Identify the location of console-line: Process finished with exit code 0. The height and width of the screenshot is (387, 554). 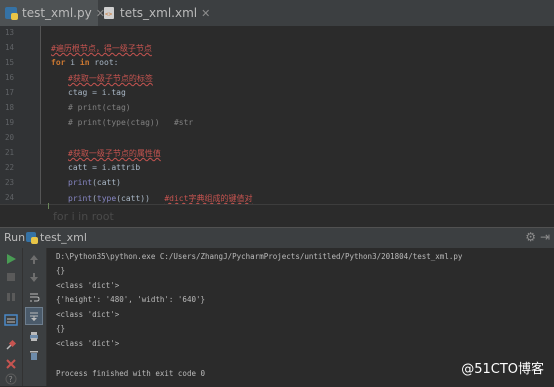
(131, 373).